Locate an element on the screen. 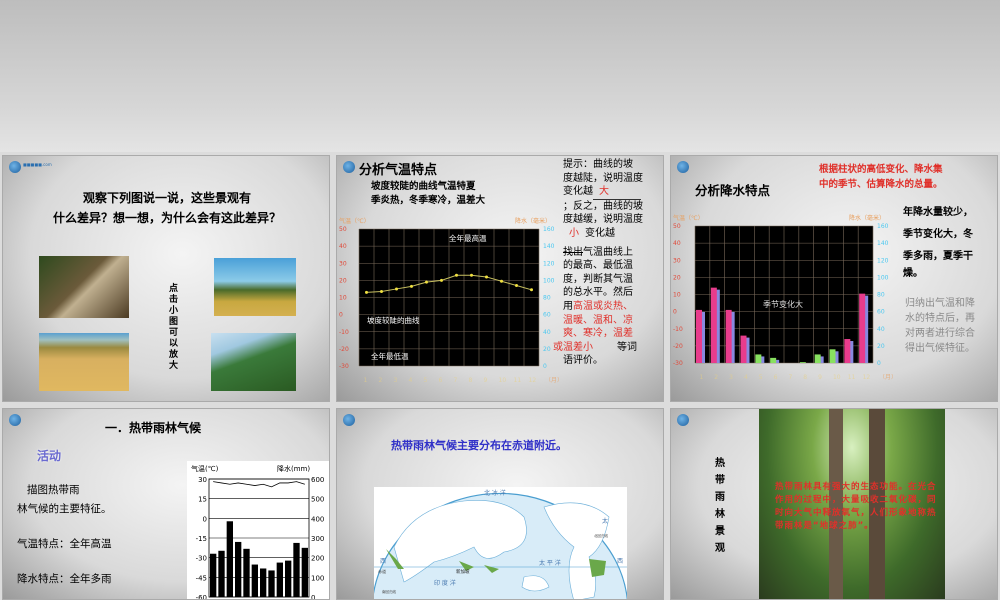 The image size is (1000, 600). slide-title: 分析气温特点 is located at coordinates (398, 170).